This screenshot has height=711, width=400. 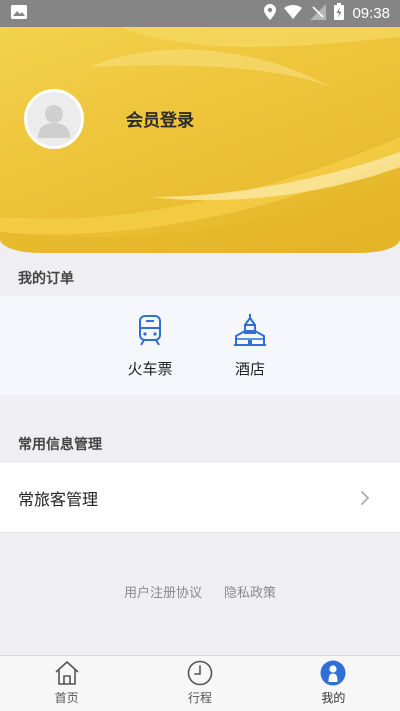 I want to click on image-icon, so click(x=19, y=14).